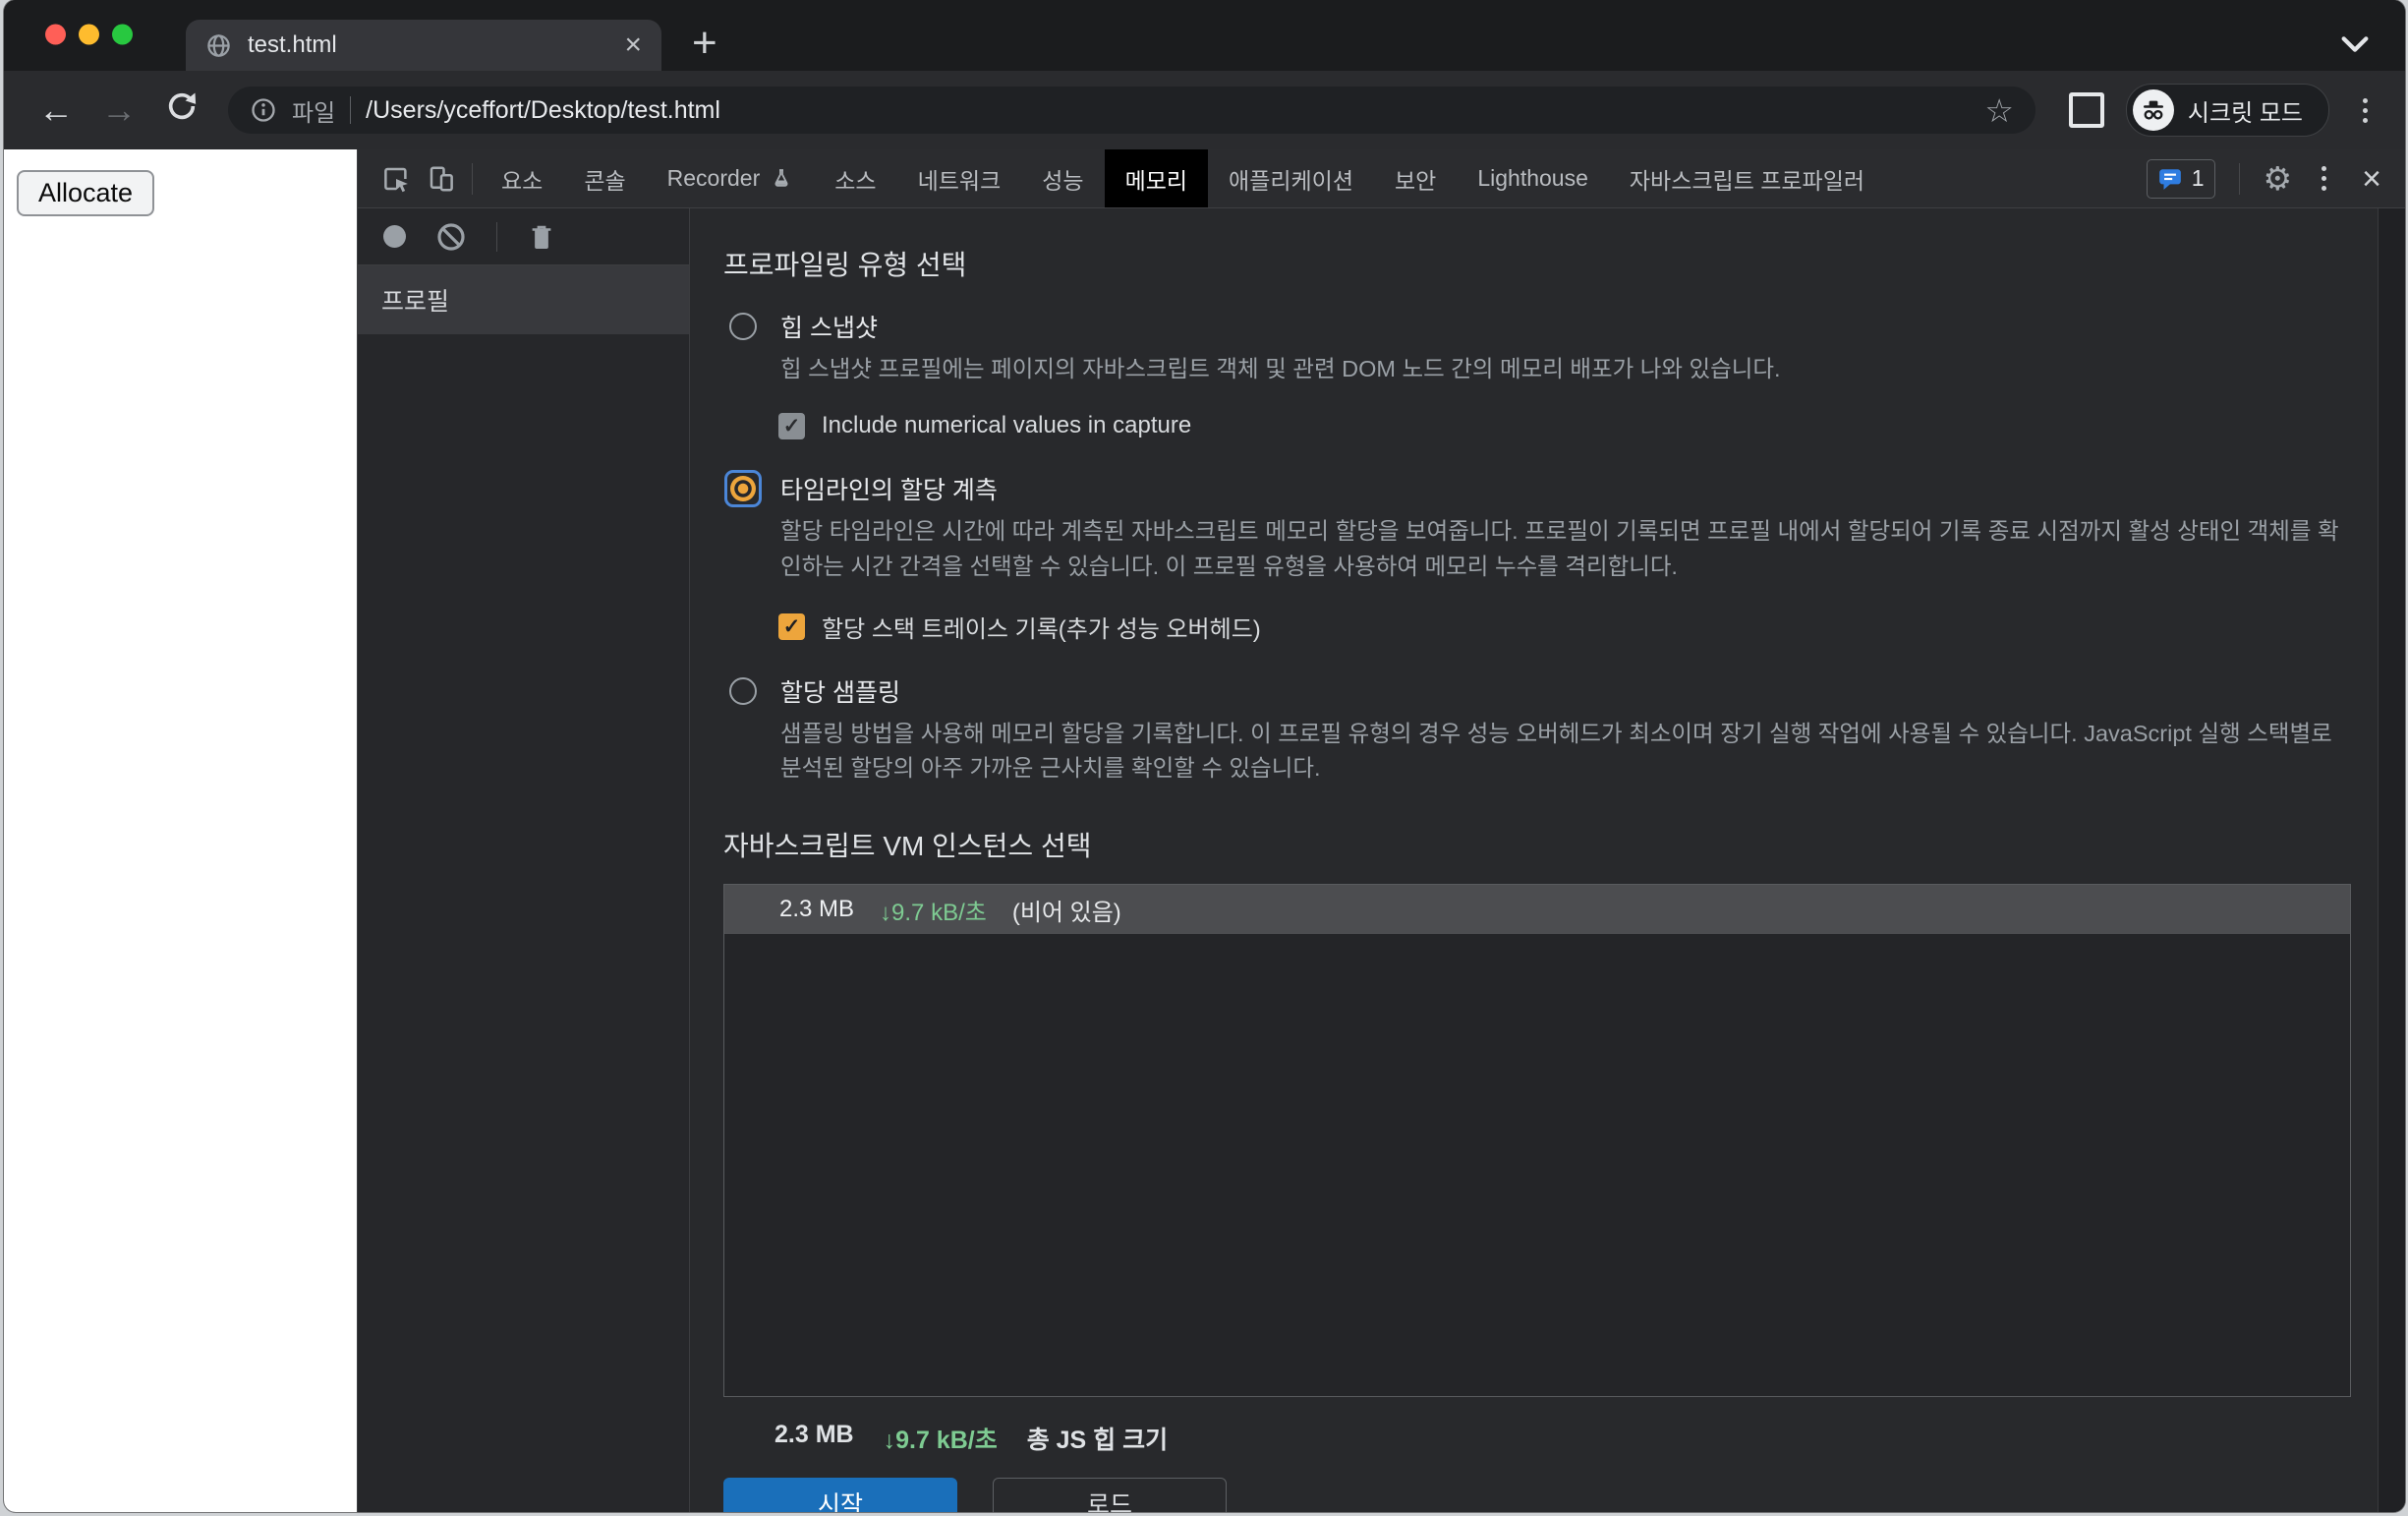 This screenshot has height=1516, width=2408. What do you see at coordinates (263, 110) in the screenshot?
I see `info-icon` at bounding box center [263, 110].